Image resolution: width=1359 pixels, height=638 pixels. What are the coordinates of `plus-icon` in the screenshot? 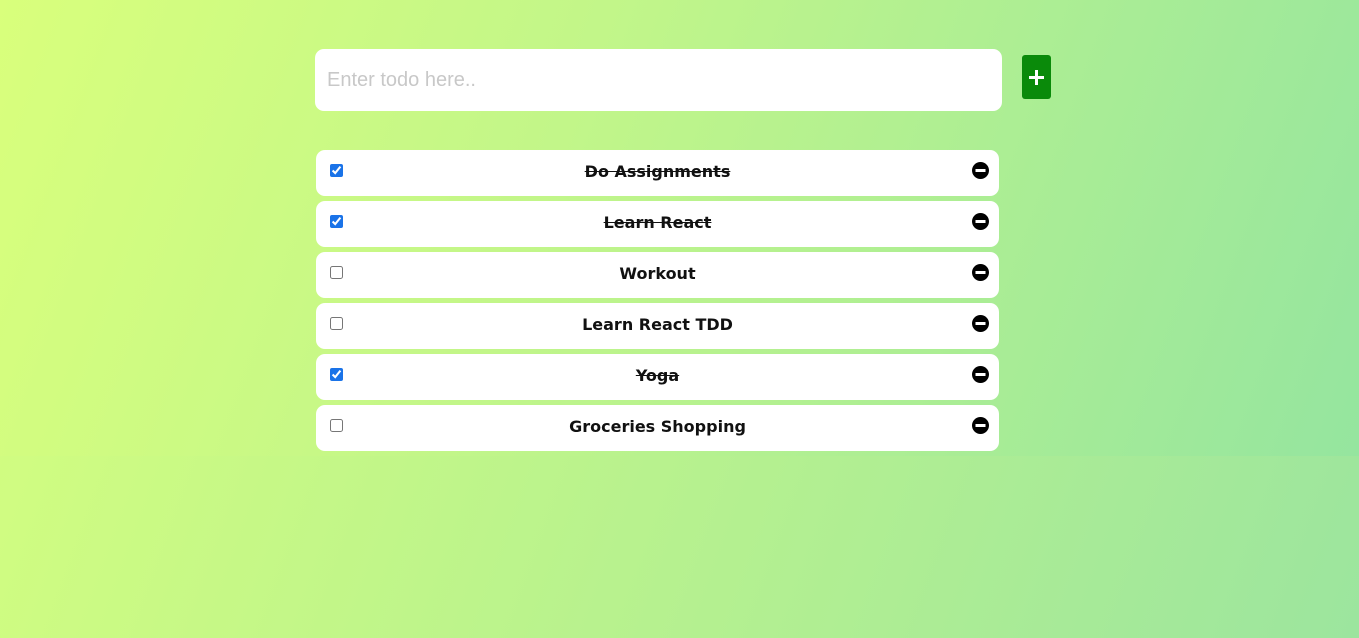 It's located at (1036, 77).